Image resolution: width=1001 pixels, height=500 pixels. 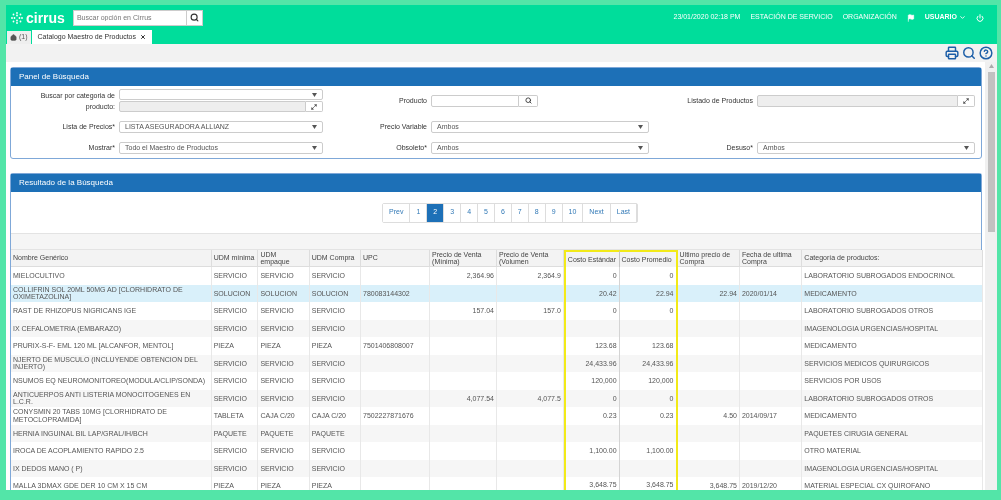 What do you see at coordinates (496, 183) in the screenshot?
I see `panel-title: Resultado de la Búsqueda` at bounding box center [496, 183].